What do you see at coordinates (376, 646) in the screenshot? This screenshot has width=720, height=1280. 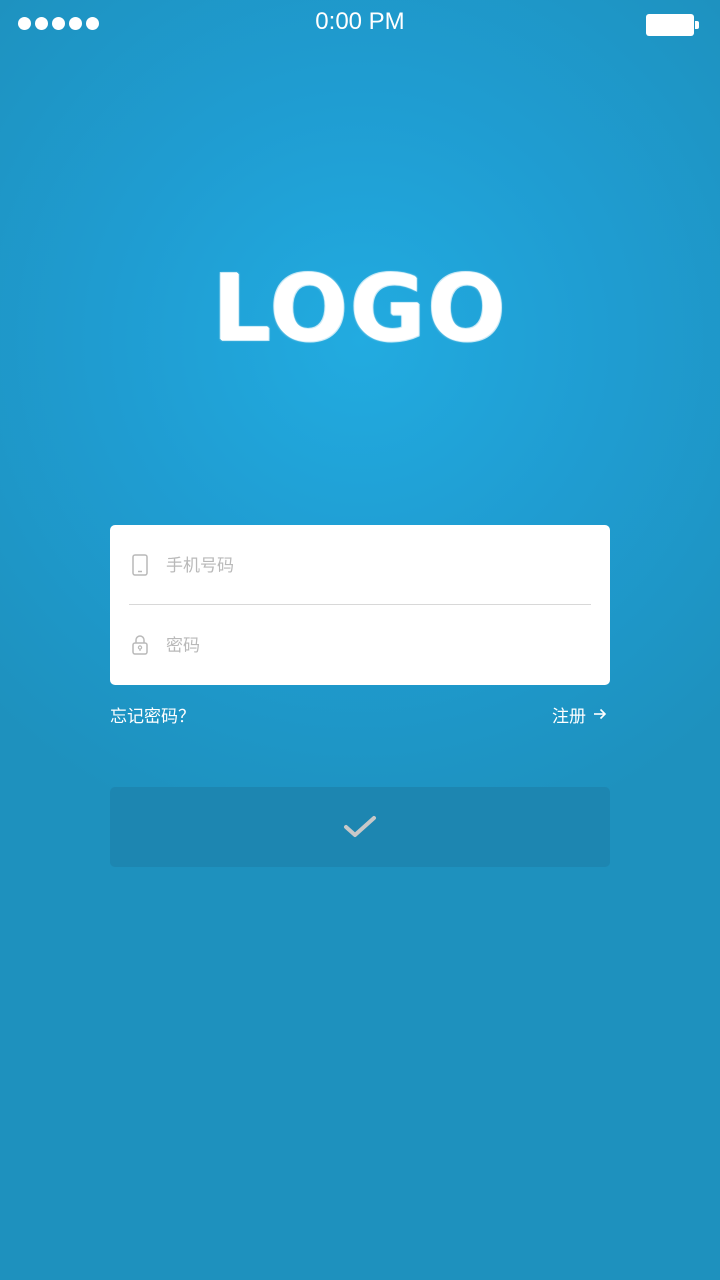 I see `password-input` at bounding box center [376, 646].